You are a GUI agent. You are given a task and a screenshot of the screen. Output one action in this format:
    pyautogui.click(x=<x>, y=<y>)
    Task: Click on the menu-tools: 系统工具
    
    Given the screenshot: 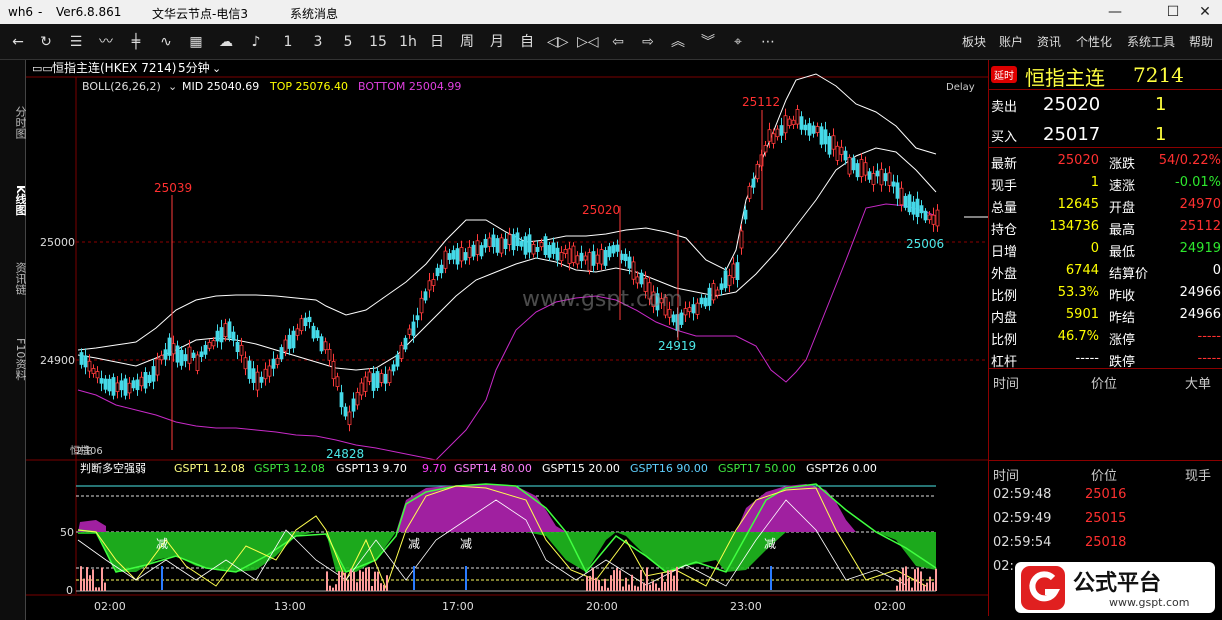 What is the action you would take?
    pyautogui.click(x=1151, y=41)
    